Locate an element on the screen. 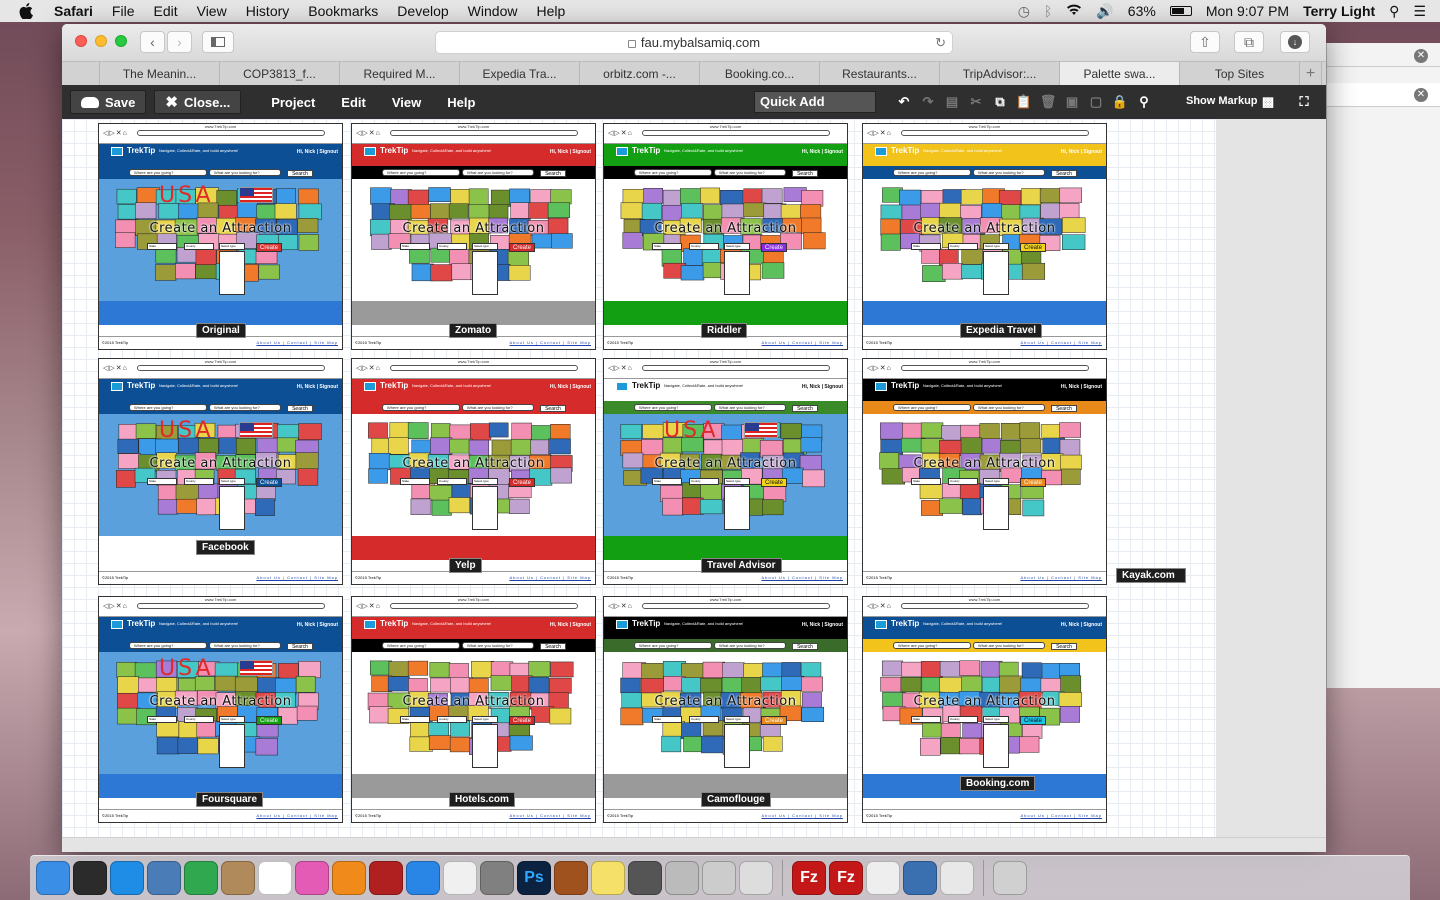  palette-label: Foursquare is located at coordinates (230, 799).